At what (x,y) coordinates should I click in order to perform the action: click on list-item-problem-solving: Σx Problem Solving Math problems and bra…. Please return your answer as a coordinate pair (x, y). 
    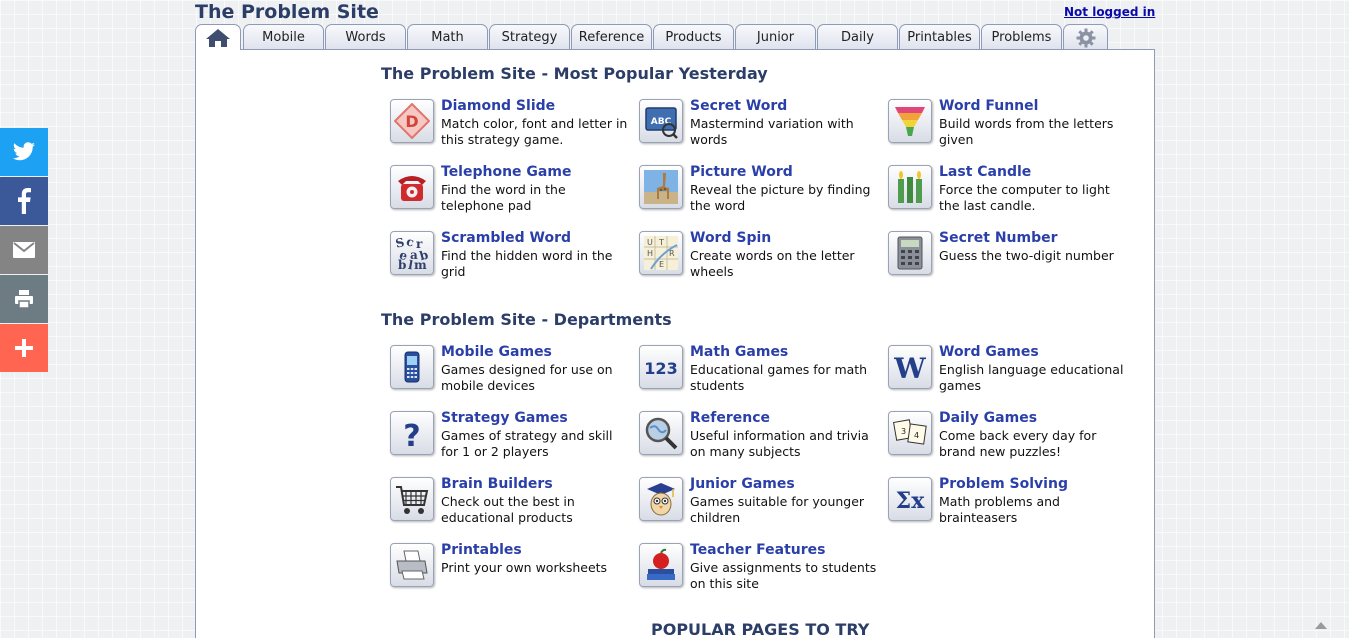
    Looking at the image, I should click on (1008, 502).